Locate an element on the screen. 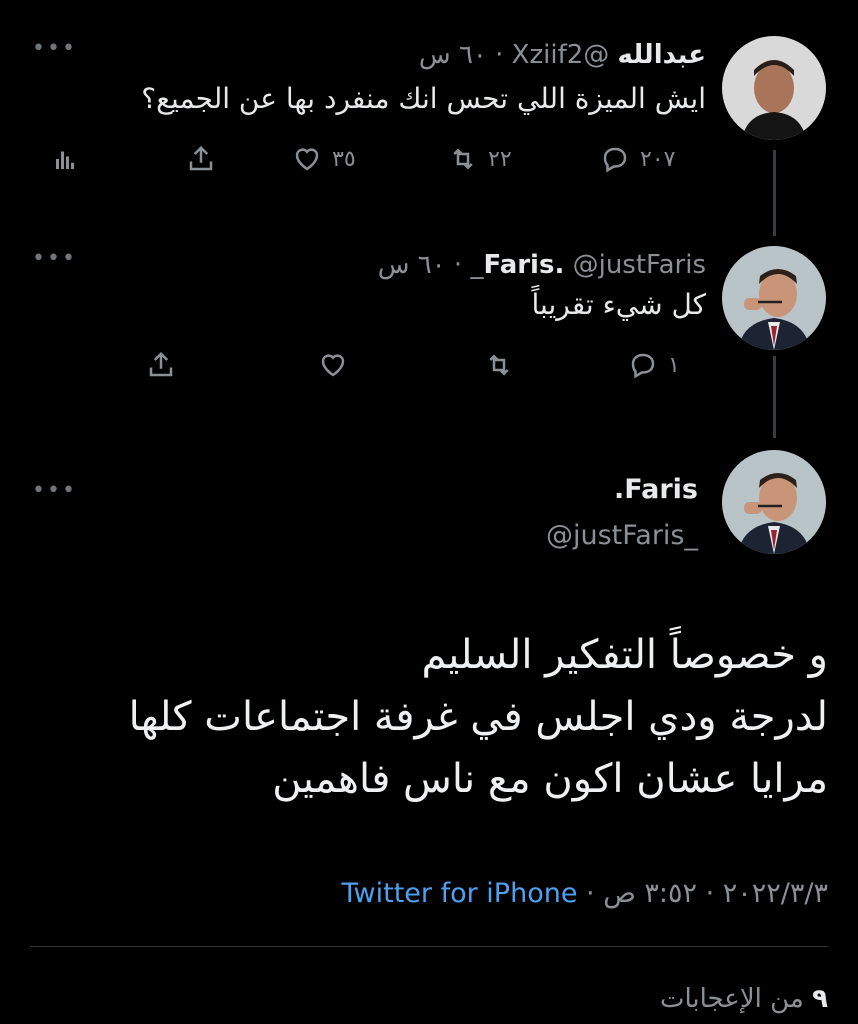 The image size is (858, 1024). tweet-line: و خصوصاً التفكير السليم is located at coordinates (624, 655).